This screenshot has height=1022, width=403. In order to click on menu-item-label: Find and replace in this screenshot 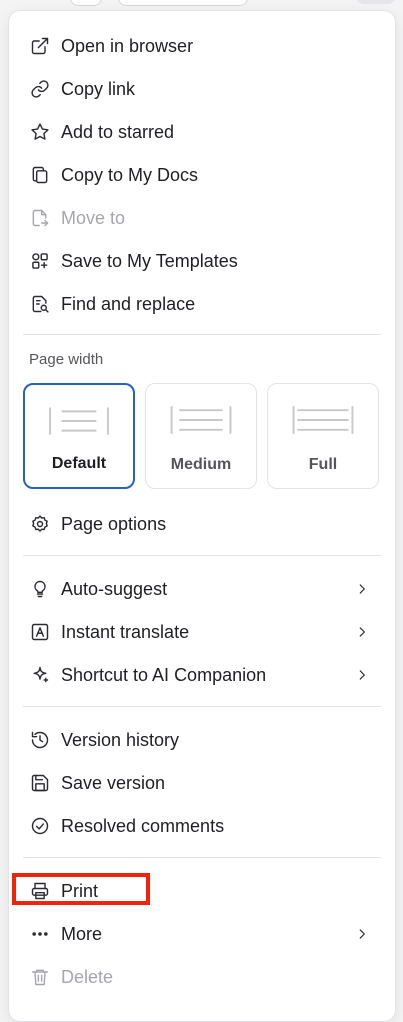, I will do `click(128, 303)`.